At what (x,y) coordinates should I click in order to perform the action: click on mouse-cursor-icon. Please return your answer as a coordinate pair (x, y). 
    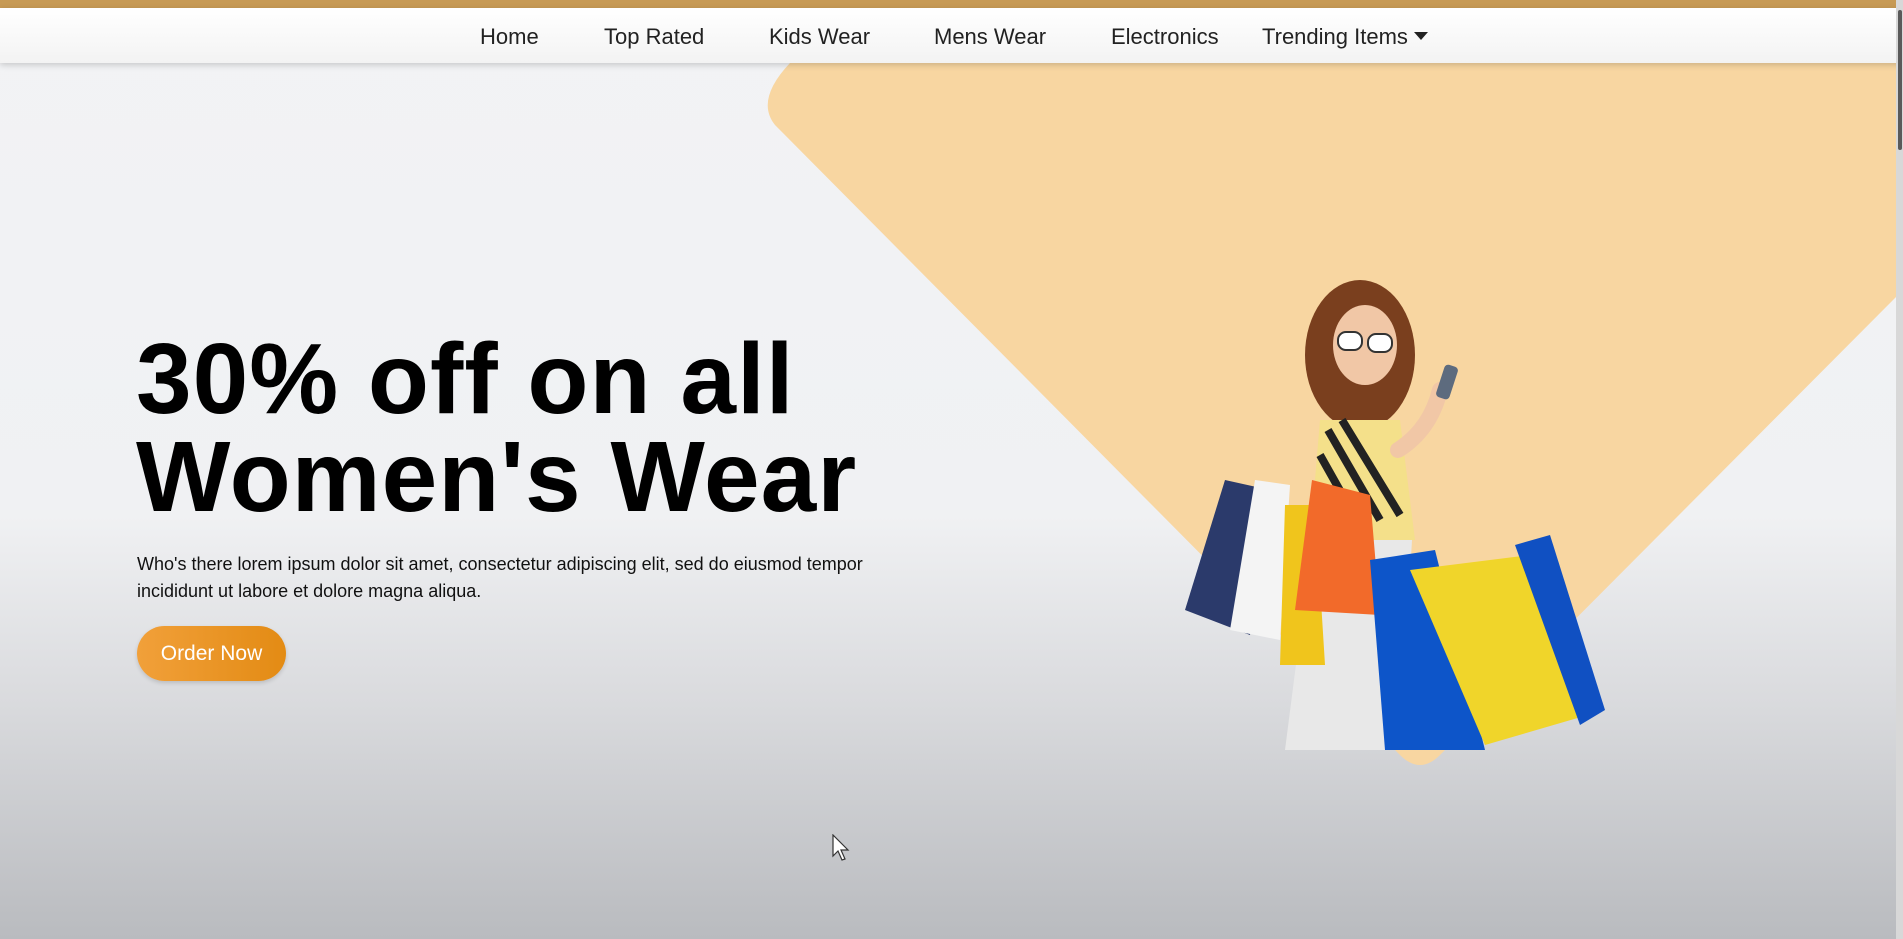
    Looking at the image, I should click on (841, 847).